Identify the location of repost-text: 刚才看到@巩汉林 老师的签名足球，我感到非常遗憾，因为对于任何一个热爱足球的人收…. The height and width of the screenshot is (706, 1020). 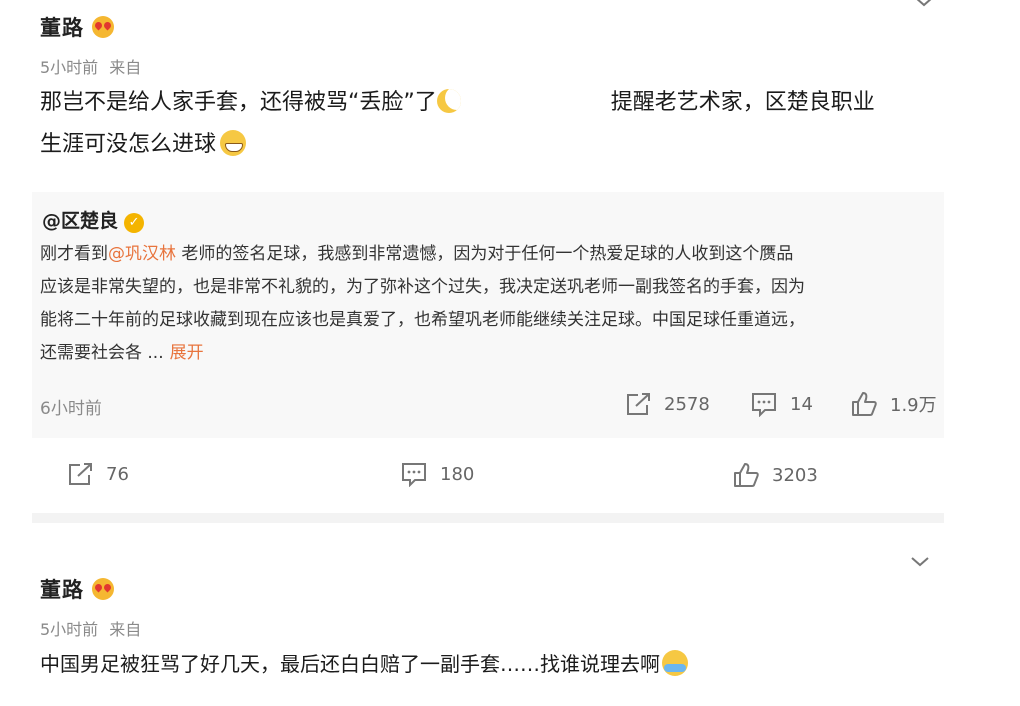
(422, 303).